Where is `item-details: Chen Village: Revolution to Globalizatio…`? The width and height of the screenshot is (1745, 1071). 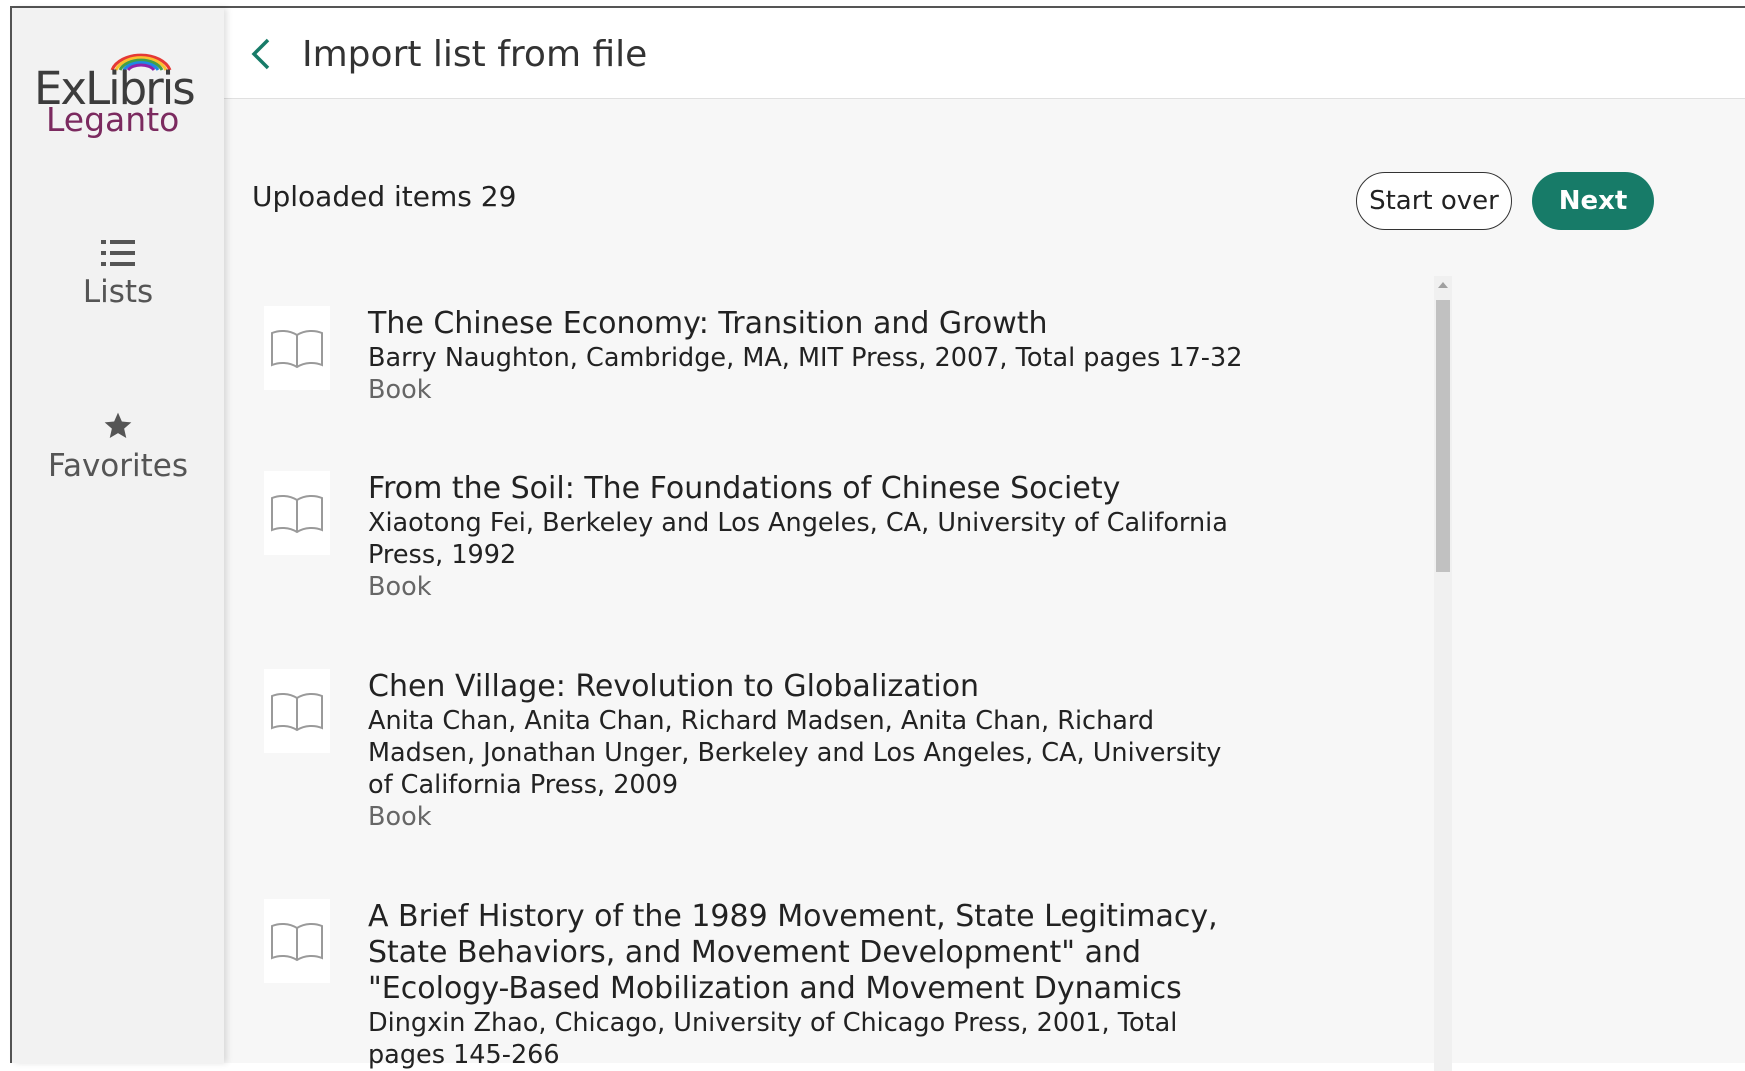
item-details: Chen Village: Revolution to Globalizatio… is located at coordinates (808, 751).